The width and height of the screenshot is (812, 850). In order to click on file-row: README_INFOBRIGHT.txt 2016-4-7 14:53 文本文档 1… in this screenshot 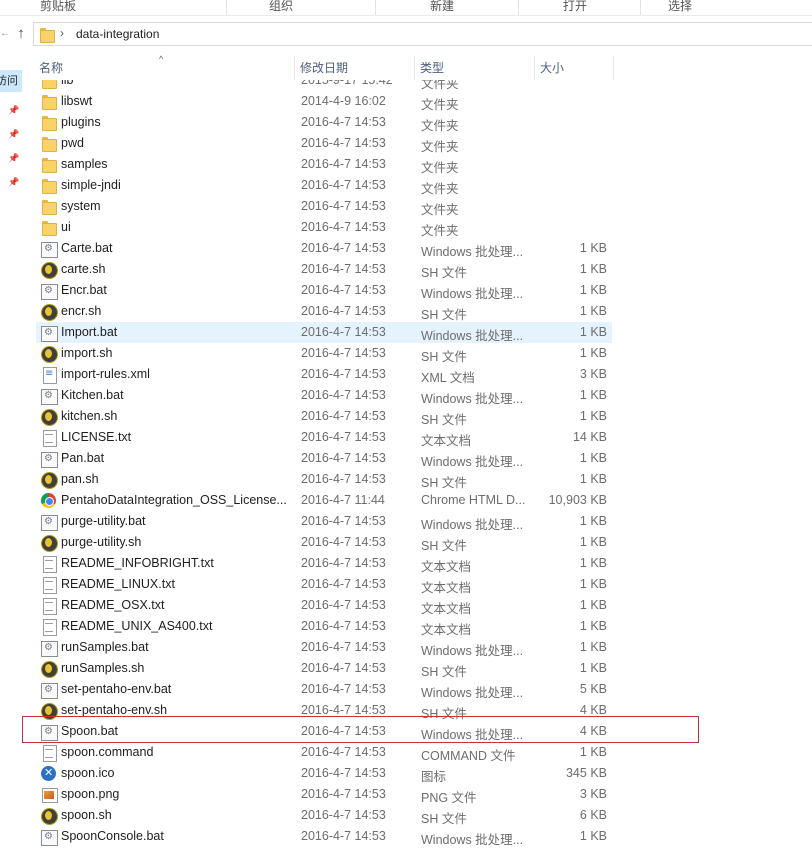, I will do `click(324, 563)`.